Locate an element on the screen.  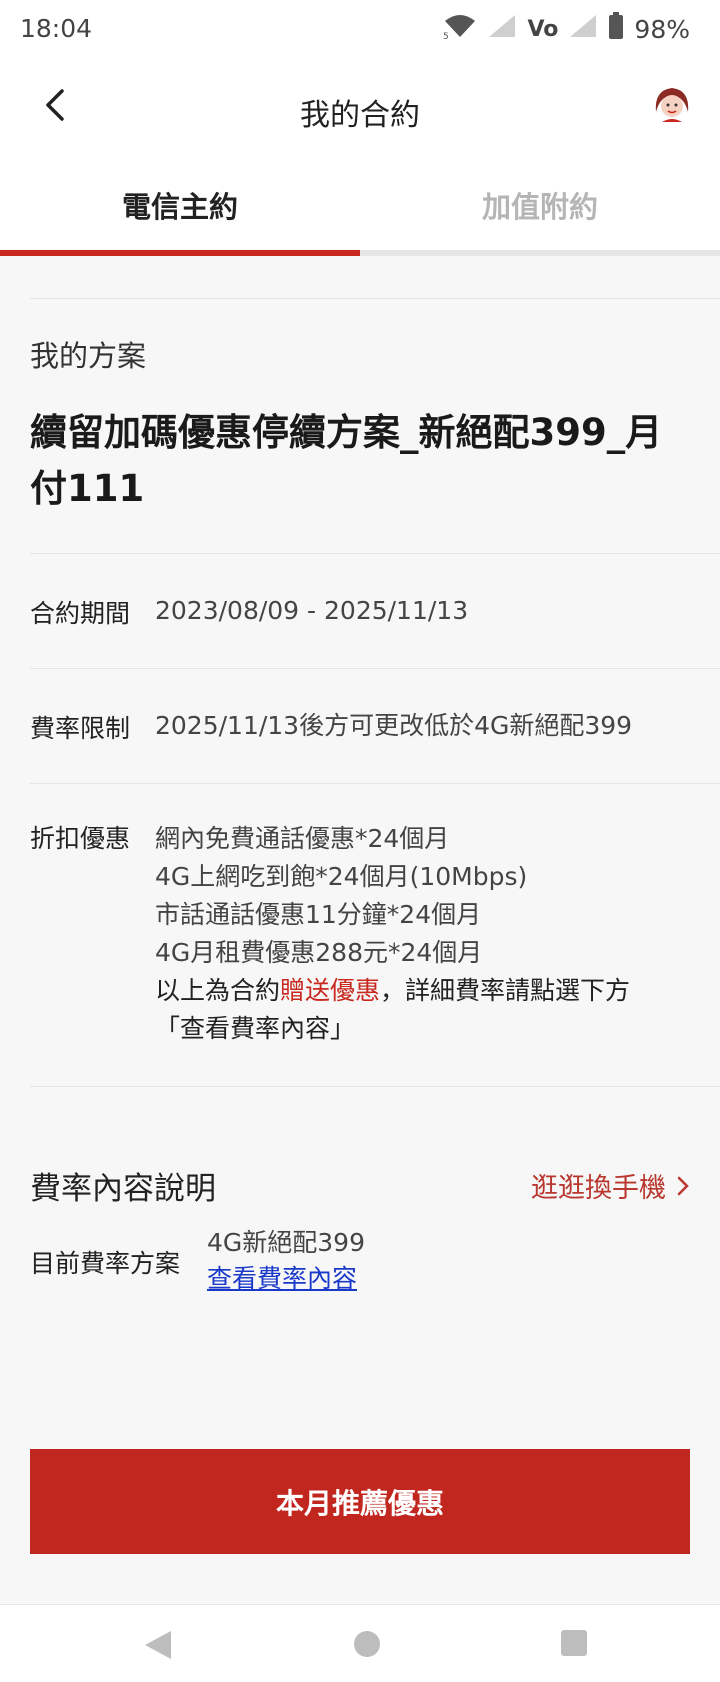
battery-percent: 98% is located at coordinates (662, 29).